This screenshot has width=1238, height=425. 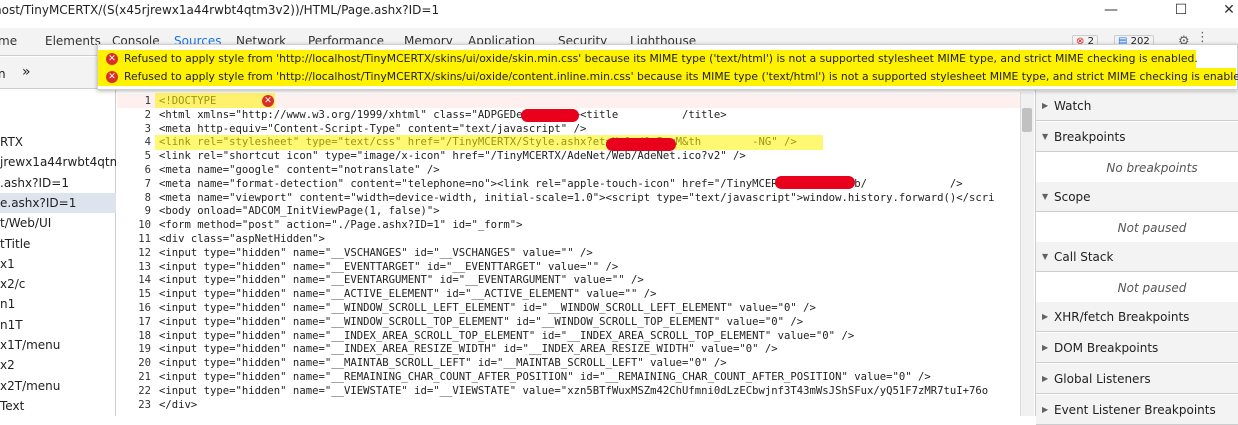 I want to click on line-number: 5, so click(x=134, y=156).